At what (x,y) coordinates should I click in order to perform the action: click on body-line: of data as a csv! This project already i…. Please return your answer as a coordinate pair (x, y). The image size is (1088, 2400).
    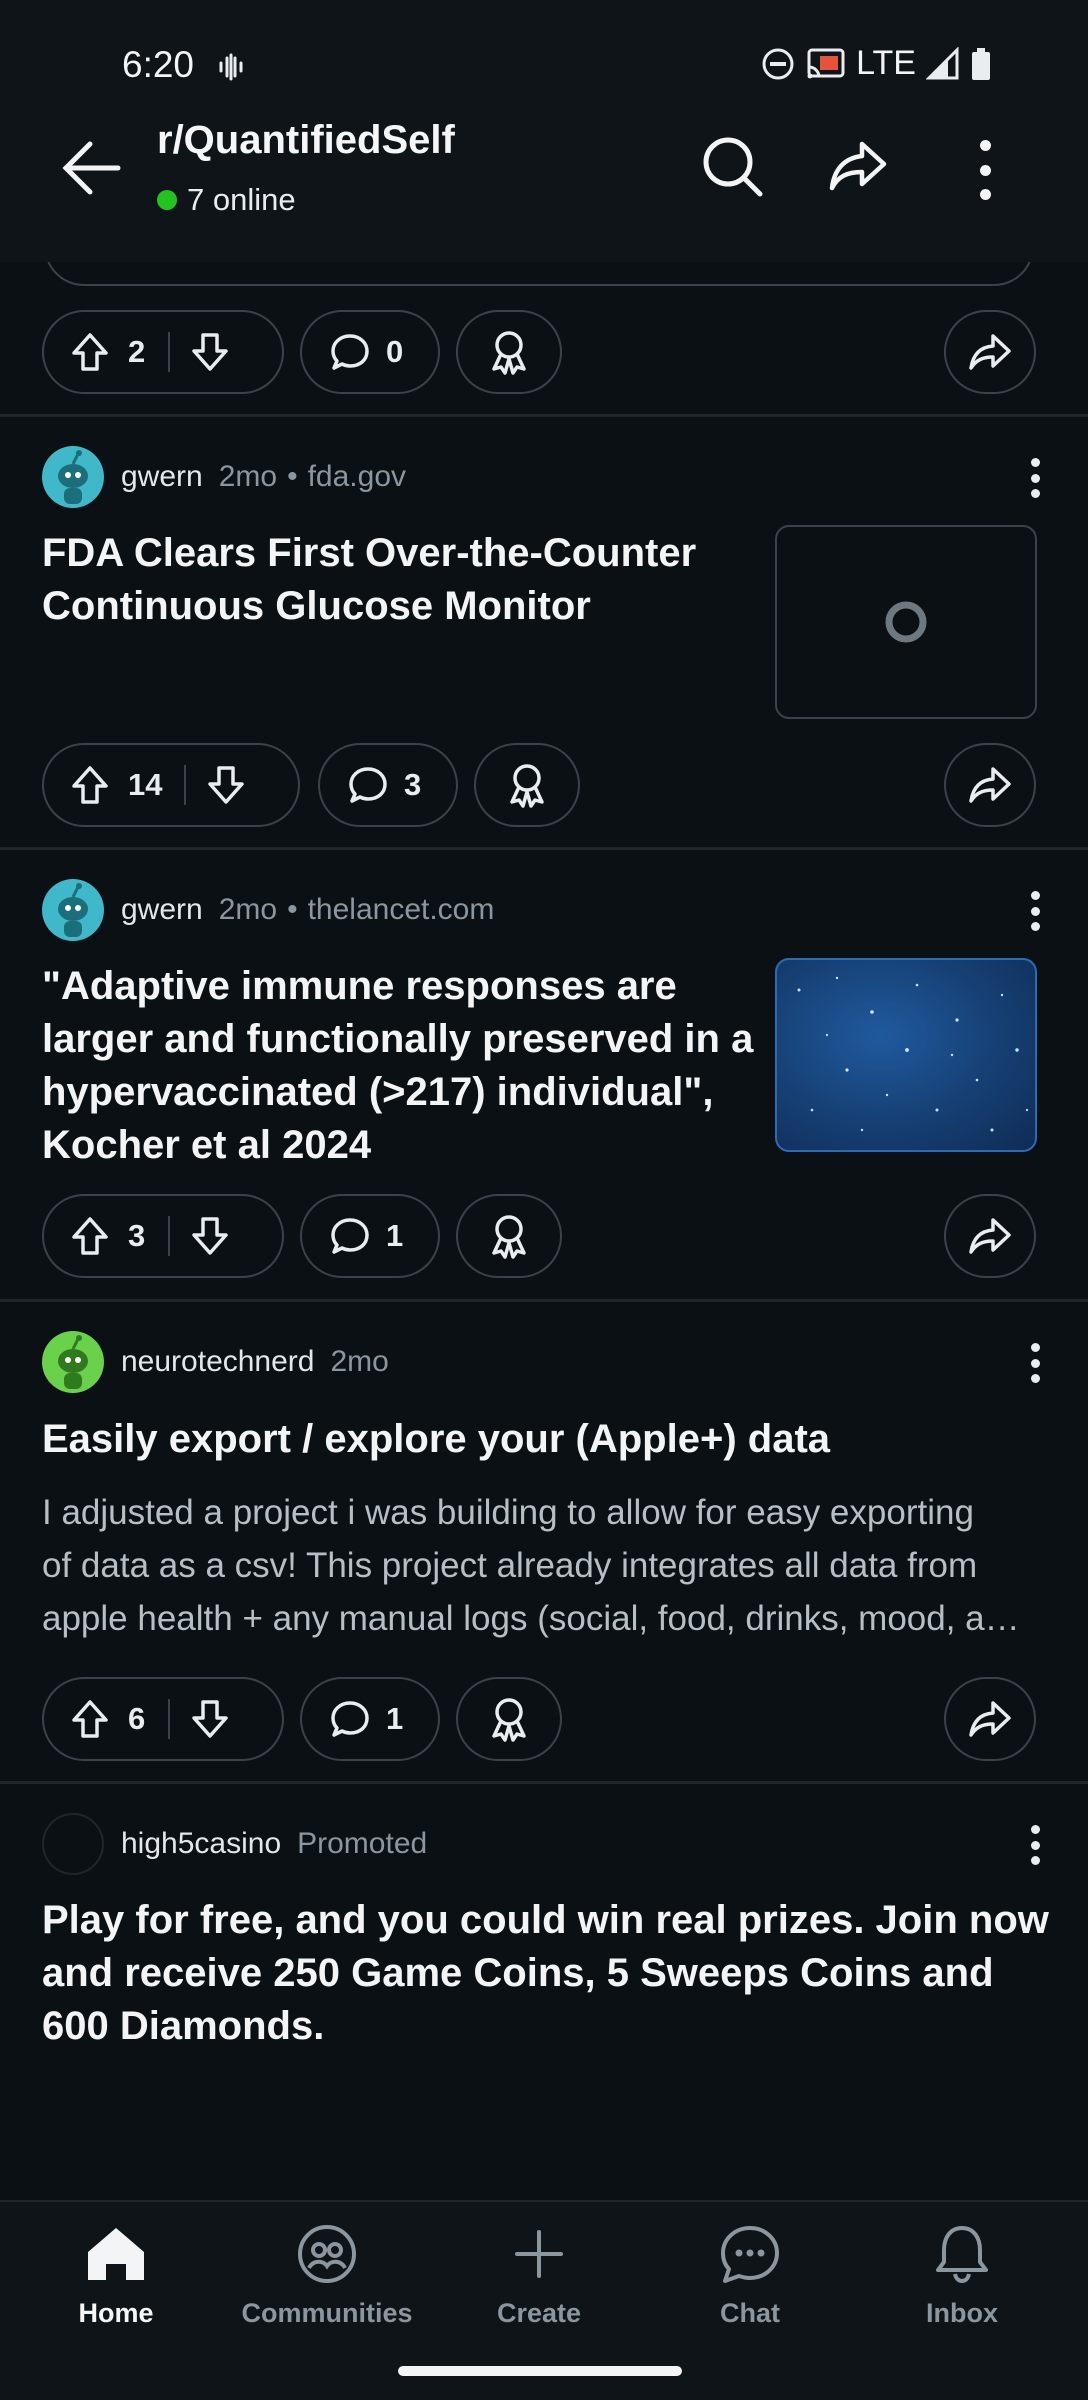
    Looking at the image, I should click on (510, 1565).